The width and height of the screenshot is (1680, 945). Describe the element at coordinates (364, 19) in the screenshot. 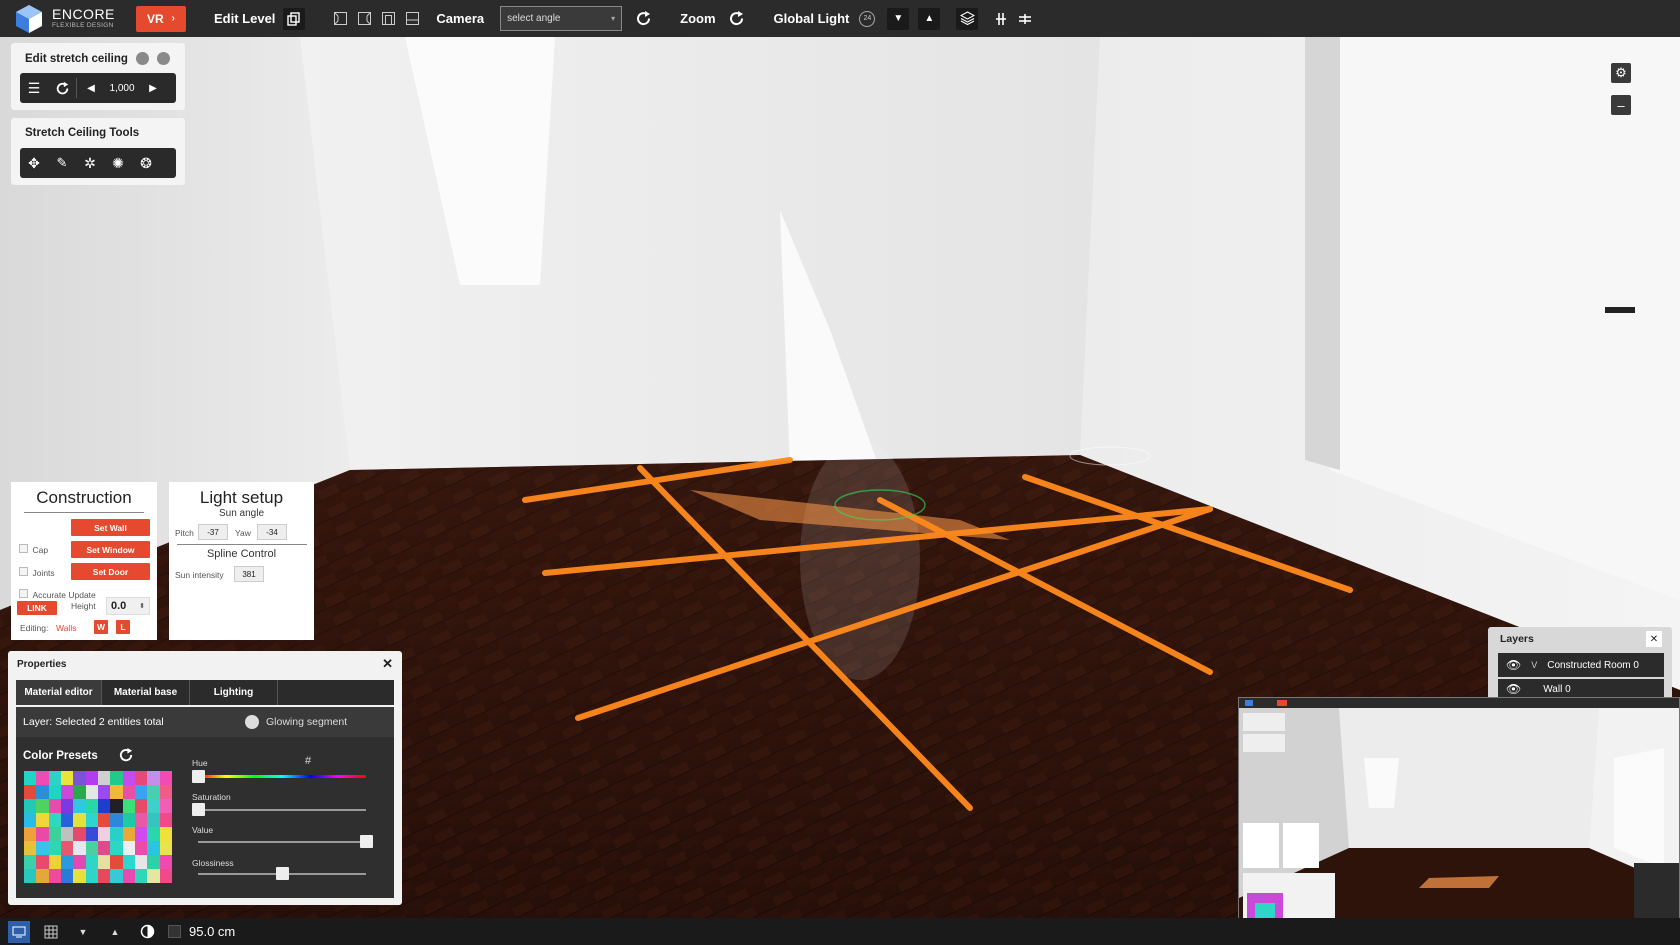

I see `view-right-button` at that location.